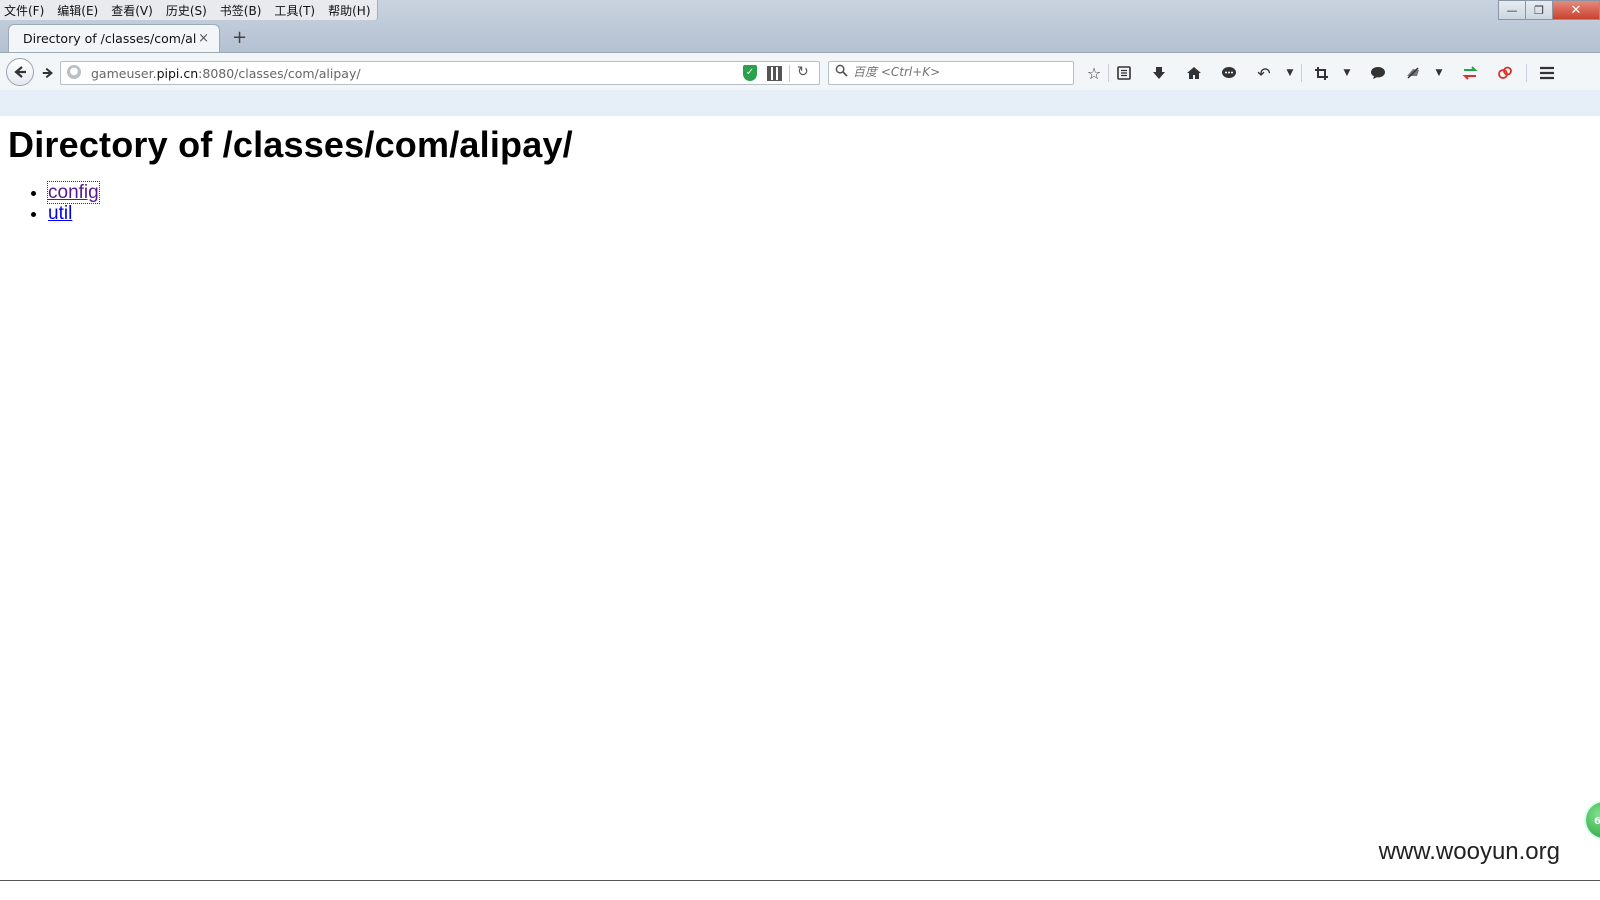 The image size is (1600, 900). I want to click on reading-list-icon, so click(1124, 73).